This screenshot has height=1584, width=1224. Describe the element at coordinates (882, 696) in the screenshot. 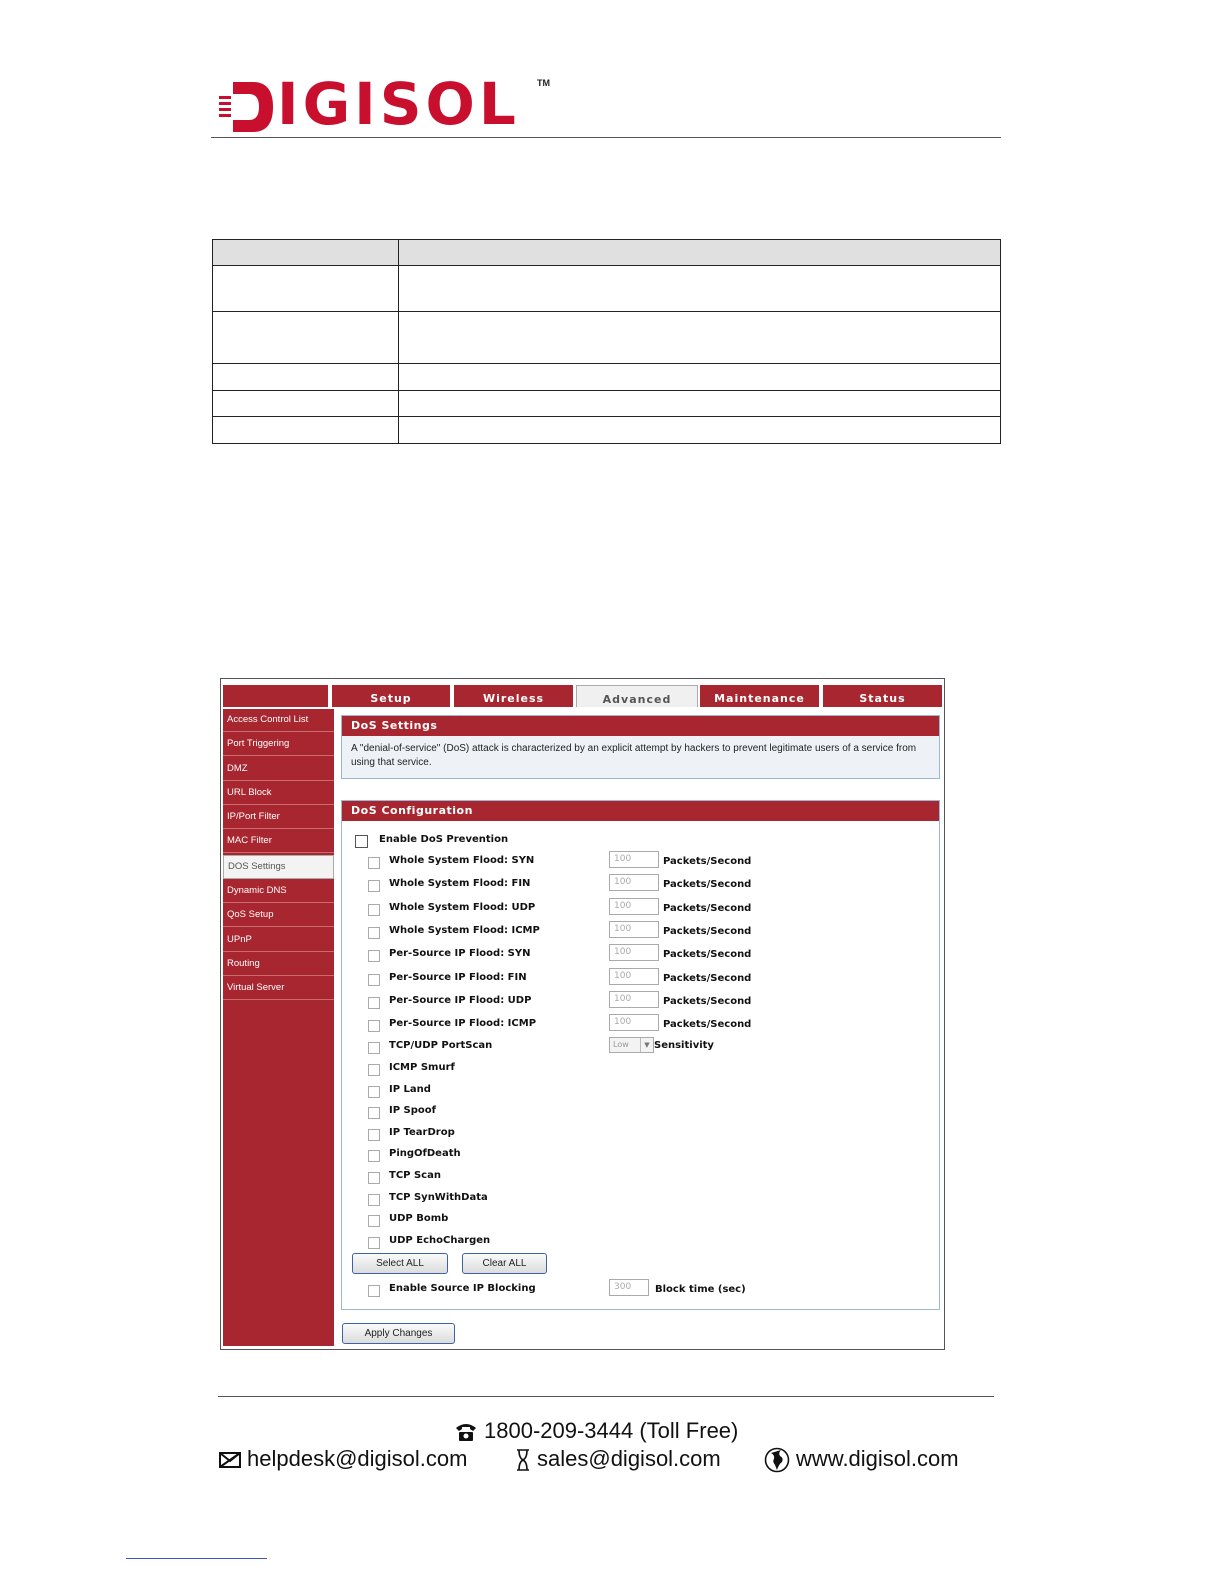

I see `tab-status: Status` at that location.